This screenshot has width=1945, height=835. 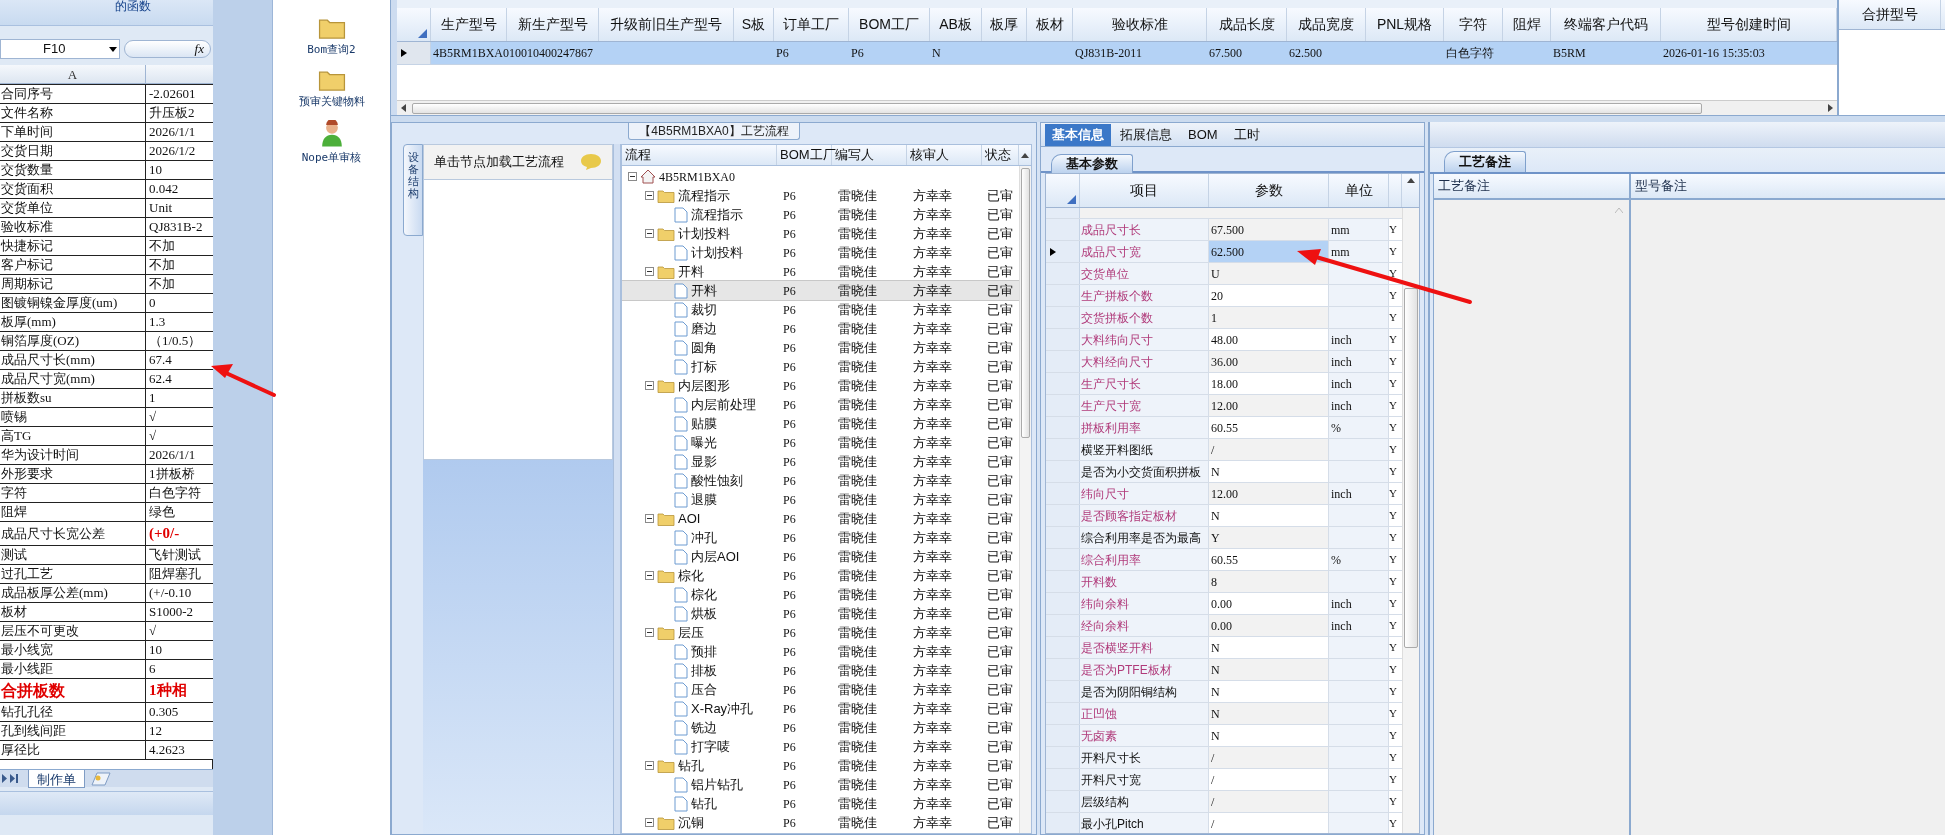 What do you see at coordinates (1788, 186) in the screenshot?
I see `column-header: 型号备注` at bounding box center [1788, 186].